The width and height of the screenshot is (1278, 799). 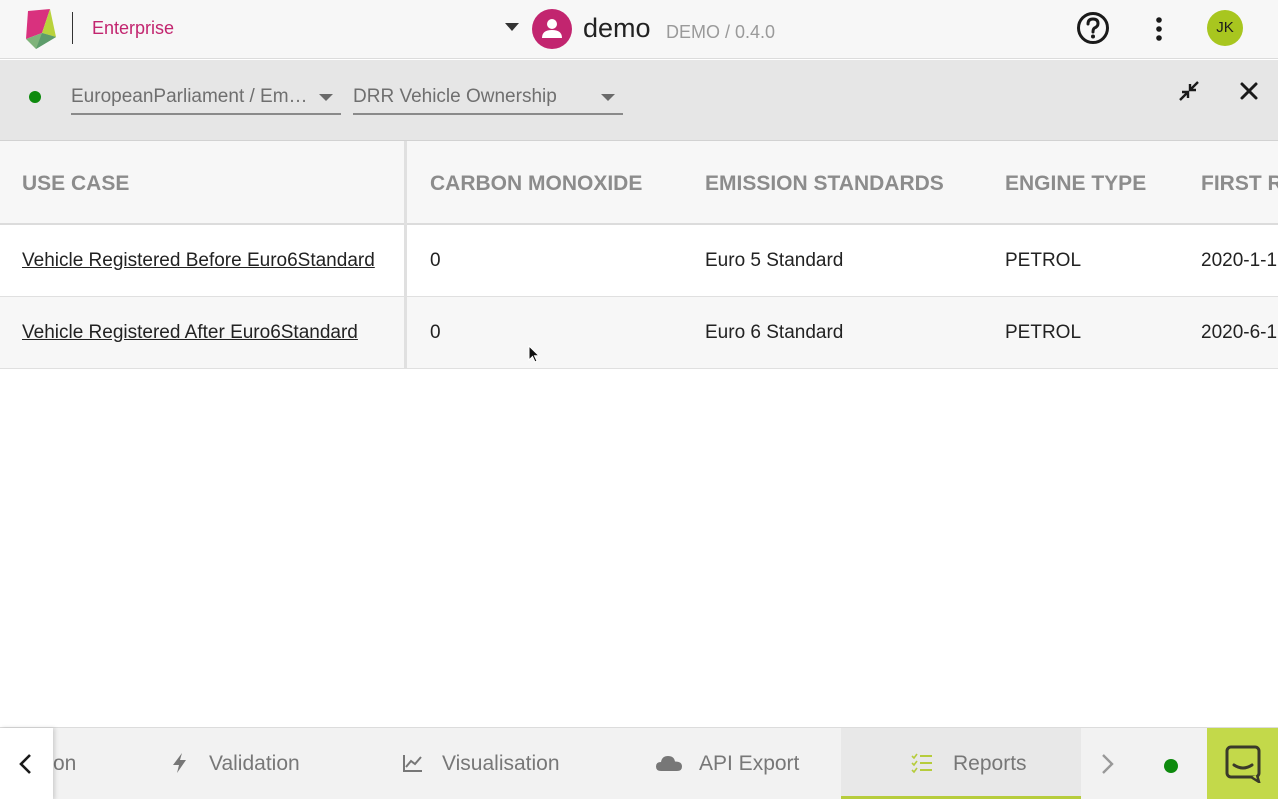 I want to click on report-select: DRR Vehicle Ownership, so click(x=488, y=98).